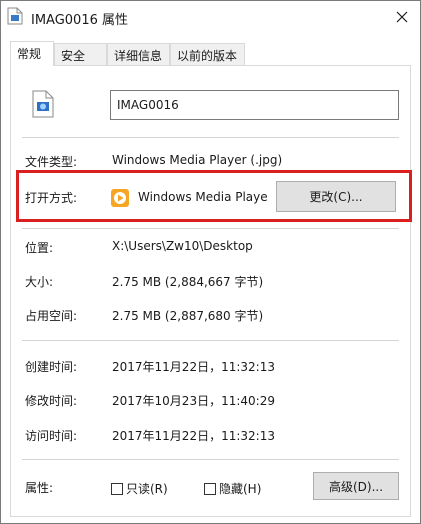  I want to click on size-on-disk-label: 占用空间:, so click(51, 316).